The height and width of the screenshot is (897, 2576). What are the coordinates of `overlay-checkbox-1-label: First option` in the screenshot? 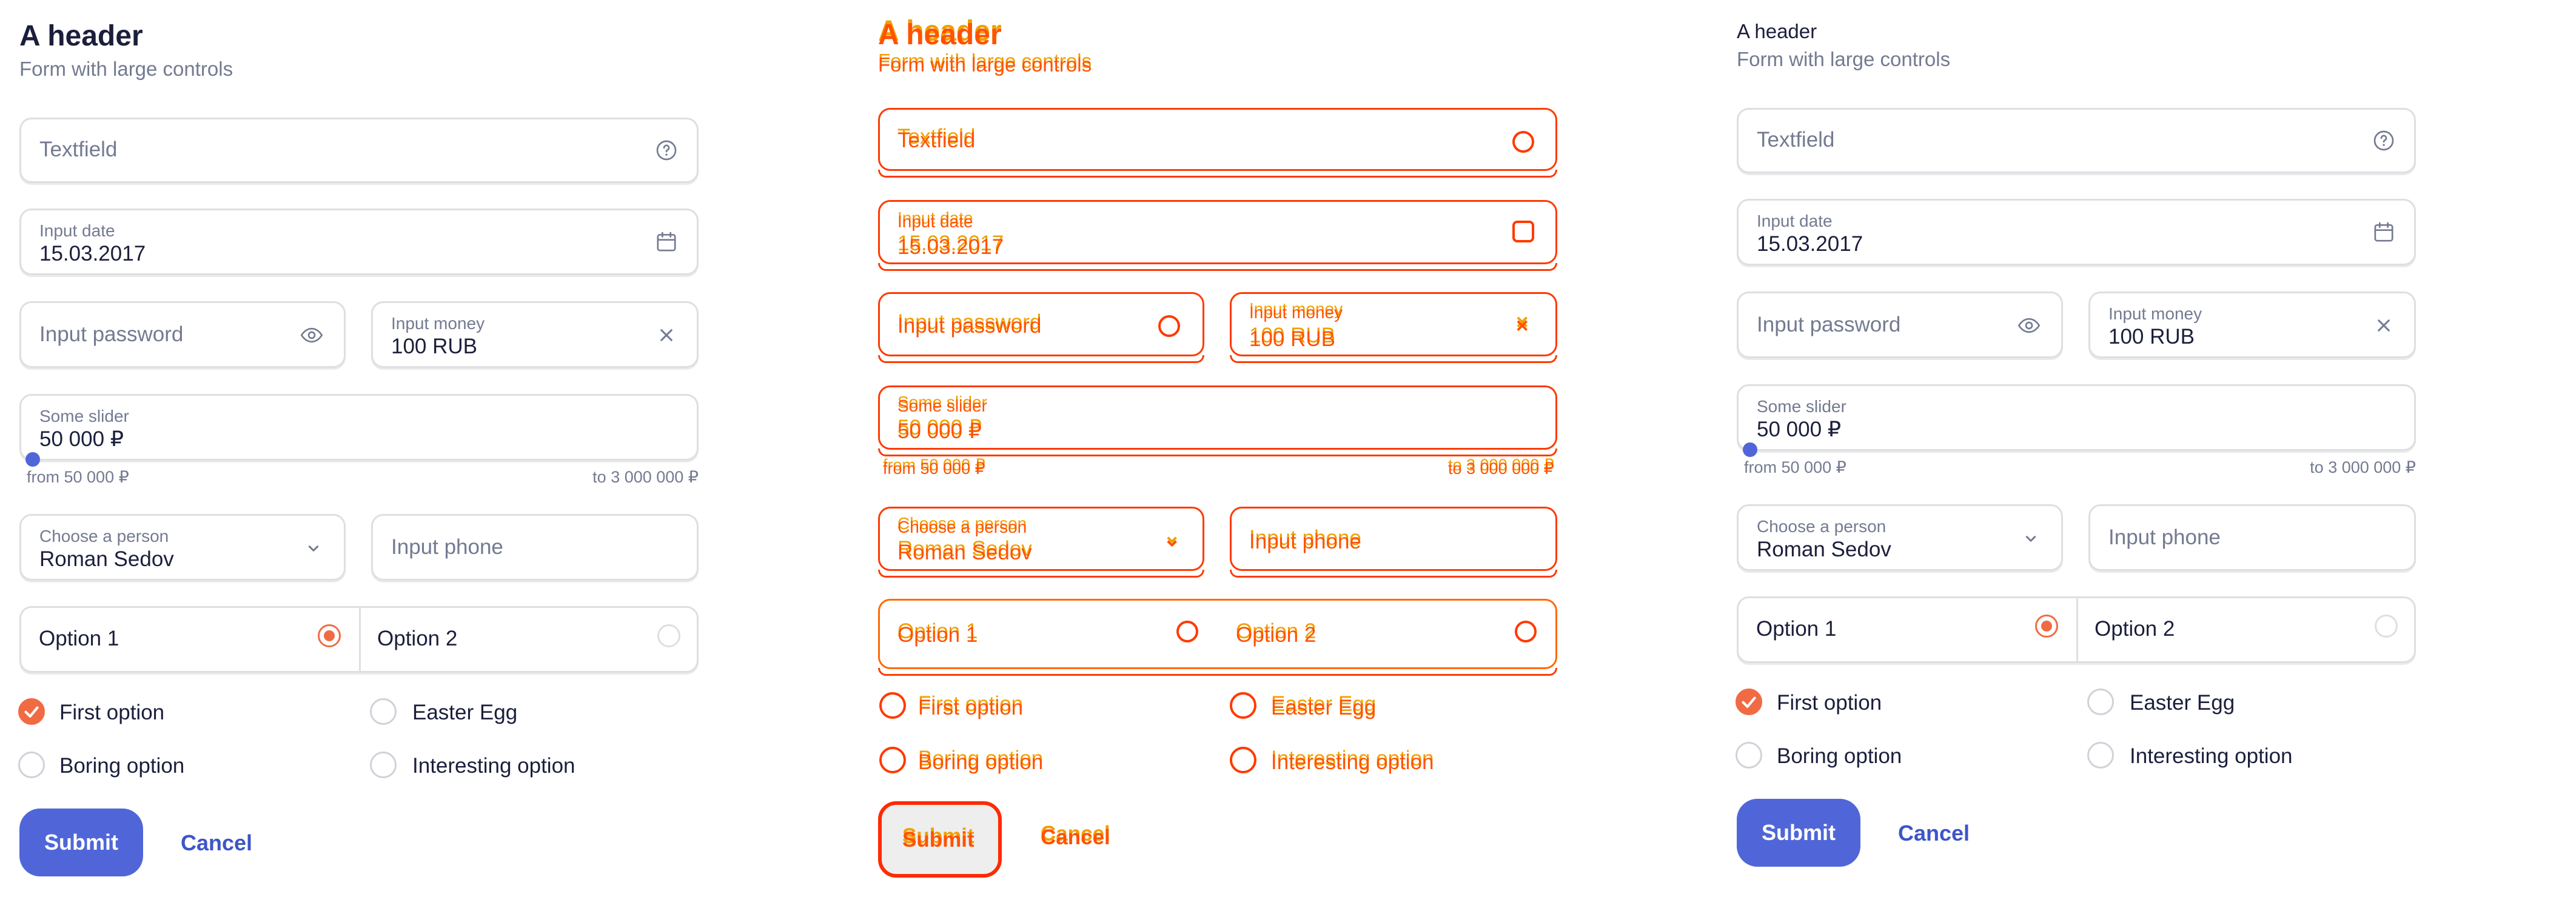 It's located at (971, 707).